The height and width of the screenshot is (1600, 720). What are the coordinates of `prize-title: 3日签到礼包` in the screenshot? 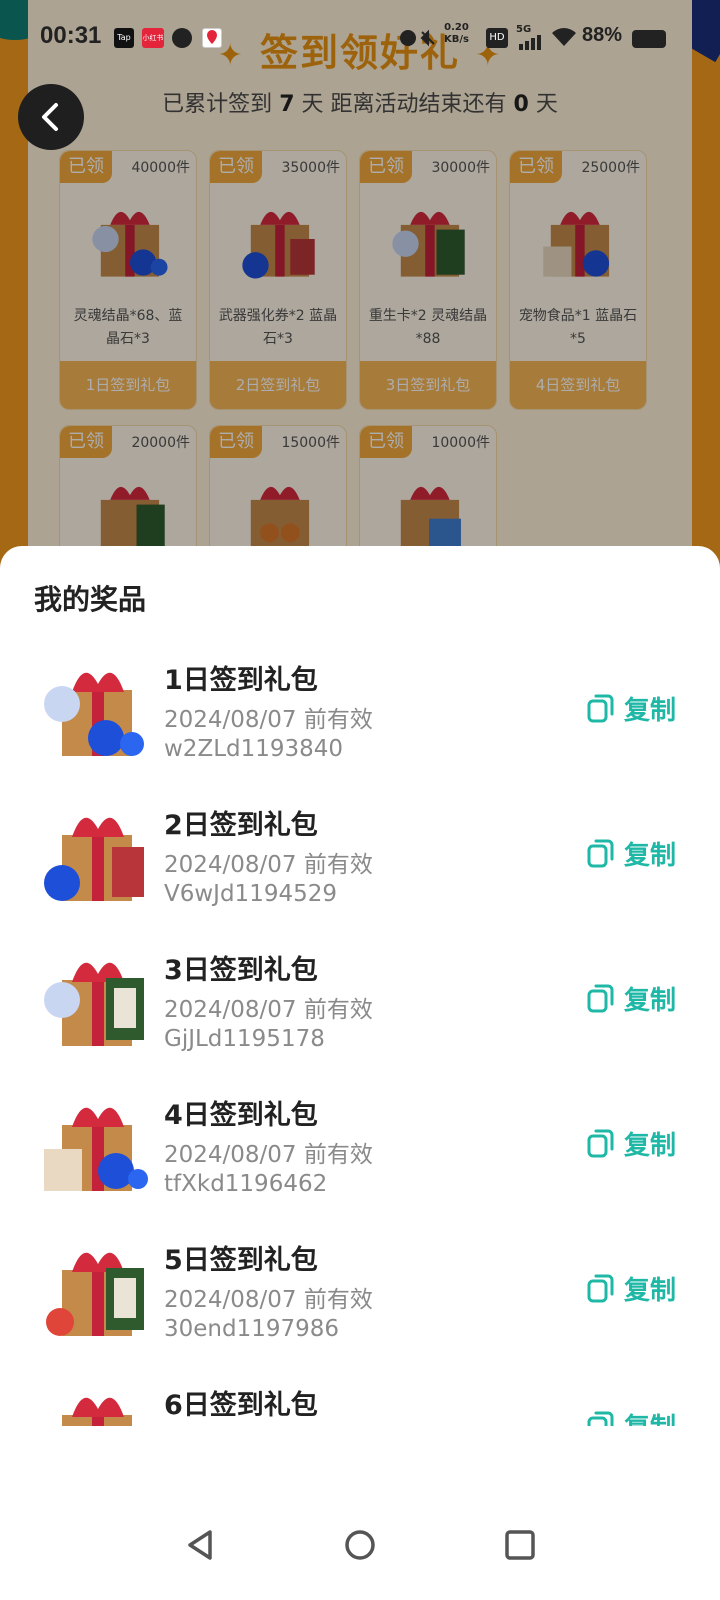 It's located at (241, 970).